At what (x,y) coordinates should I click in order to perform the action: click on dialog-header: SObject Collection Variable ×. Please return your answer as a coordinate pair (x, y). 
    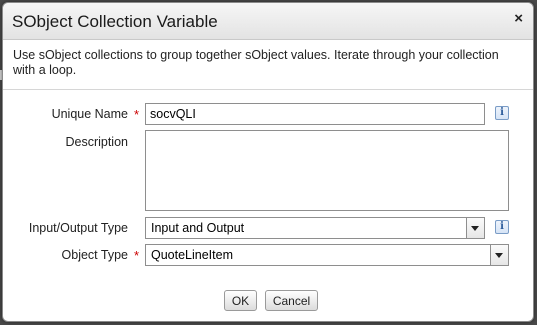
    Looking at the image, I should click on (268, 21).